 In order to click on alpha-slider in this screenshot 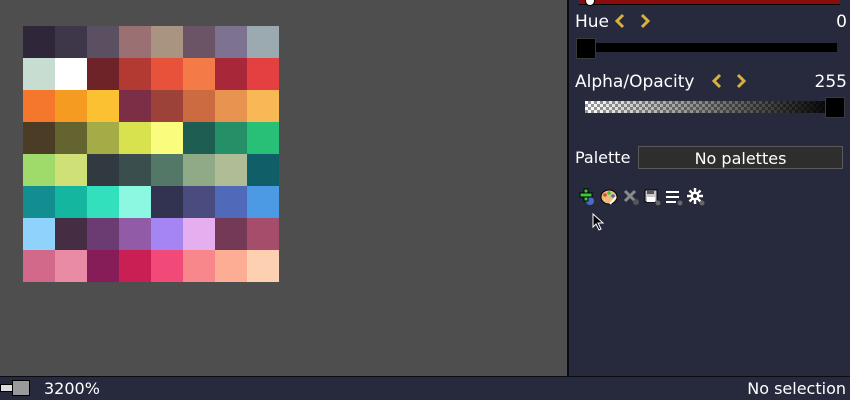, I will do `click(711, 107)`.